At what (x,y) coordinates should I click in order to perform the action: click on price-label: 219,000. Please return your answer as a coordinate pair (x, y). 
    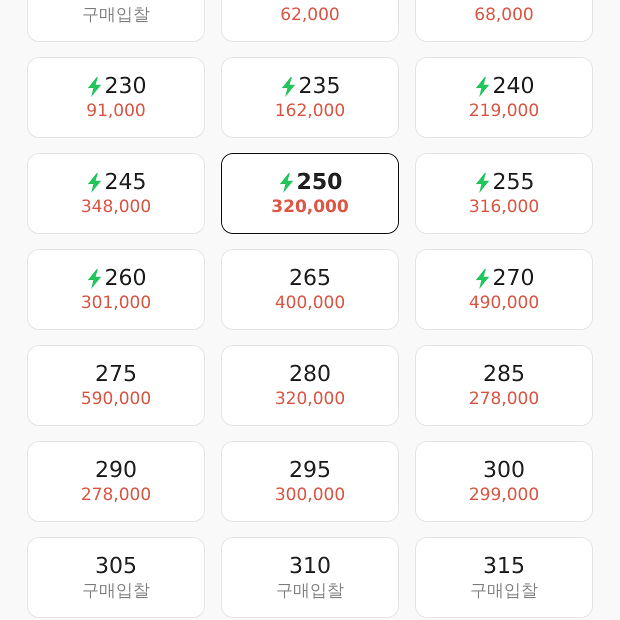
    Looking at the image, I should click on (504, 112).